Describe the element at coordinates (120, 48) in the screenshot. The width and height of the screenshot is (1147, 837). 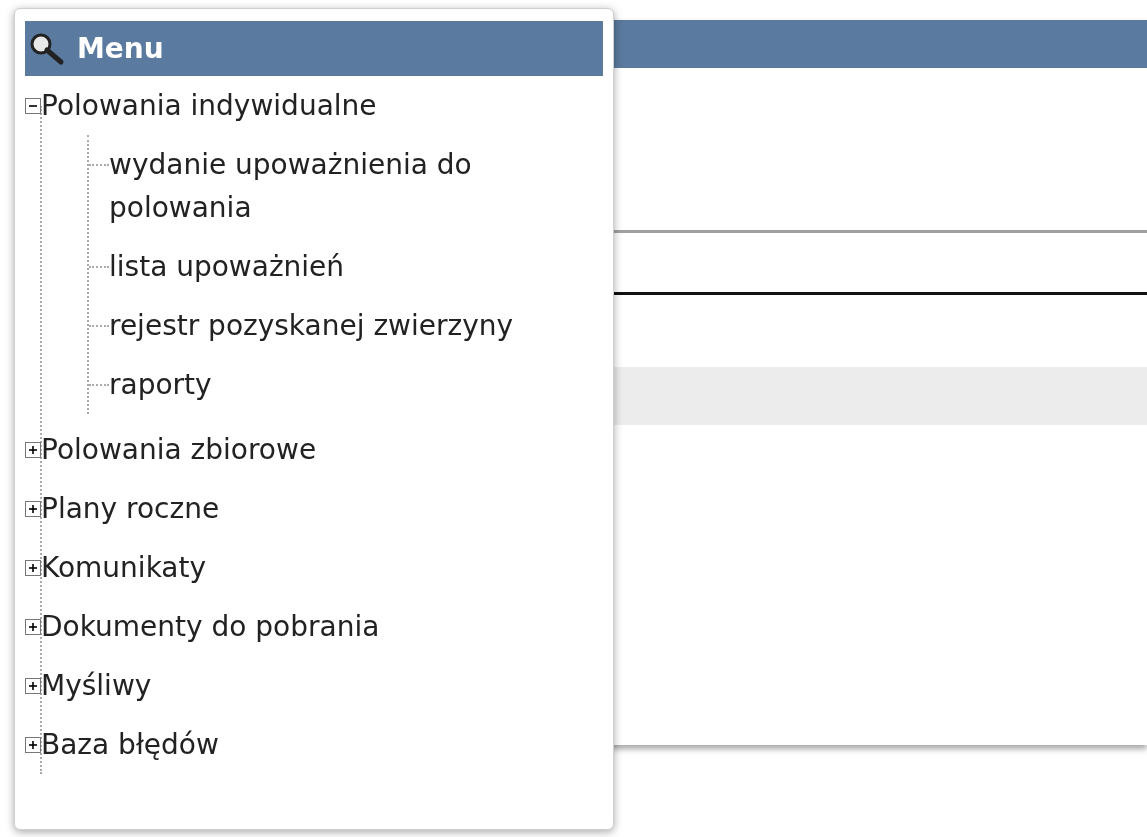
I see `menu-title: Menu` at that location.